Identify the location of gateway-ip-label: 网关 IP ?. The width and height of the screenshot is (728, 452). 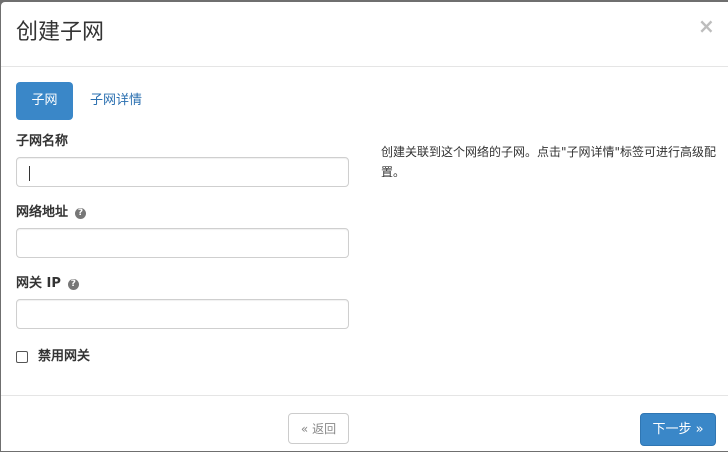
(47, 284).